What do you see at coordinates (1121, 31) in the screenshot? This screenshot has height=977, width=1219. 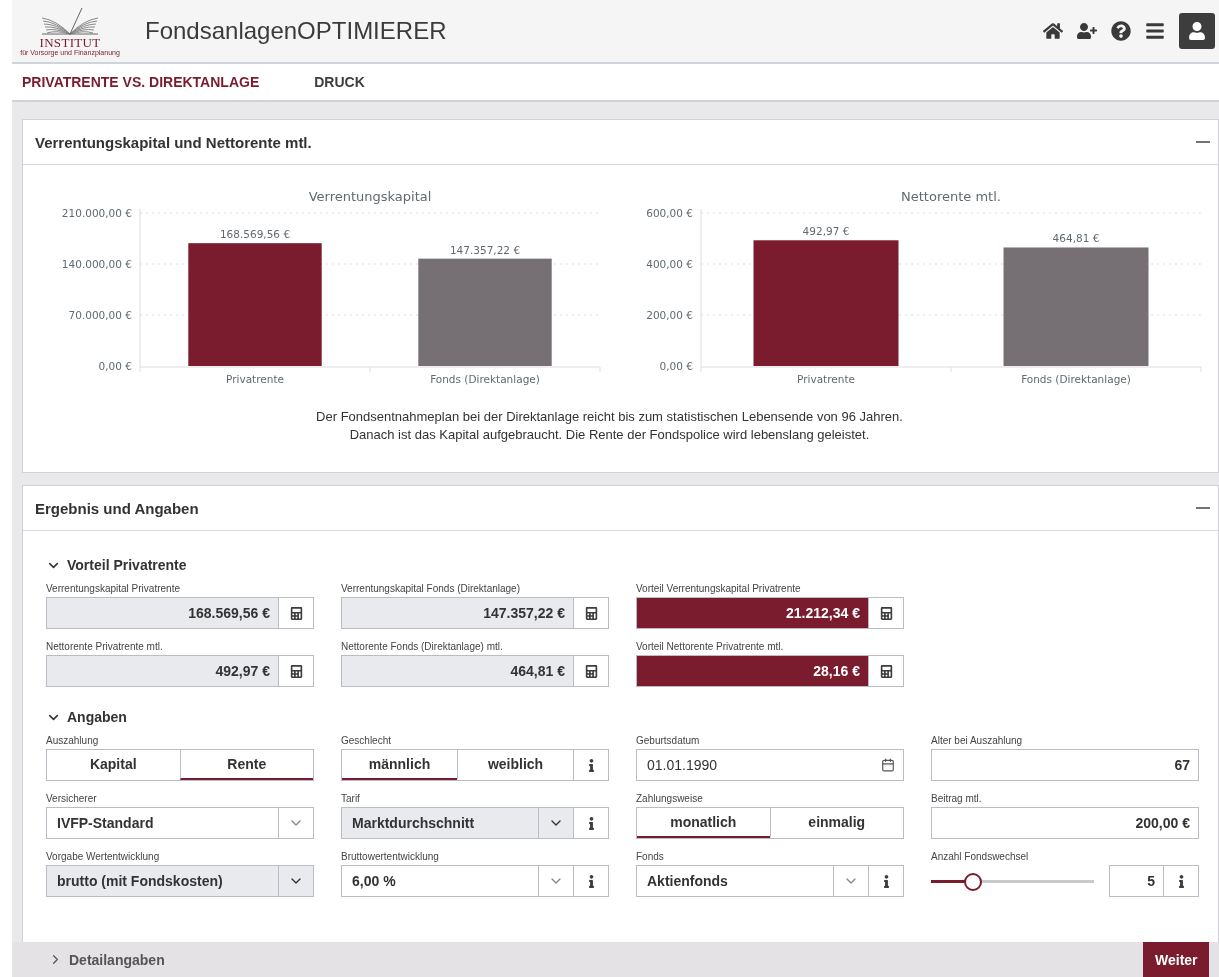 I see `help-icon` at bounding box center [1121, 31].